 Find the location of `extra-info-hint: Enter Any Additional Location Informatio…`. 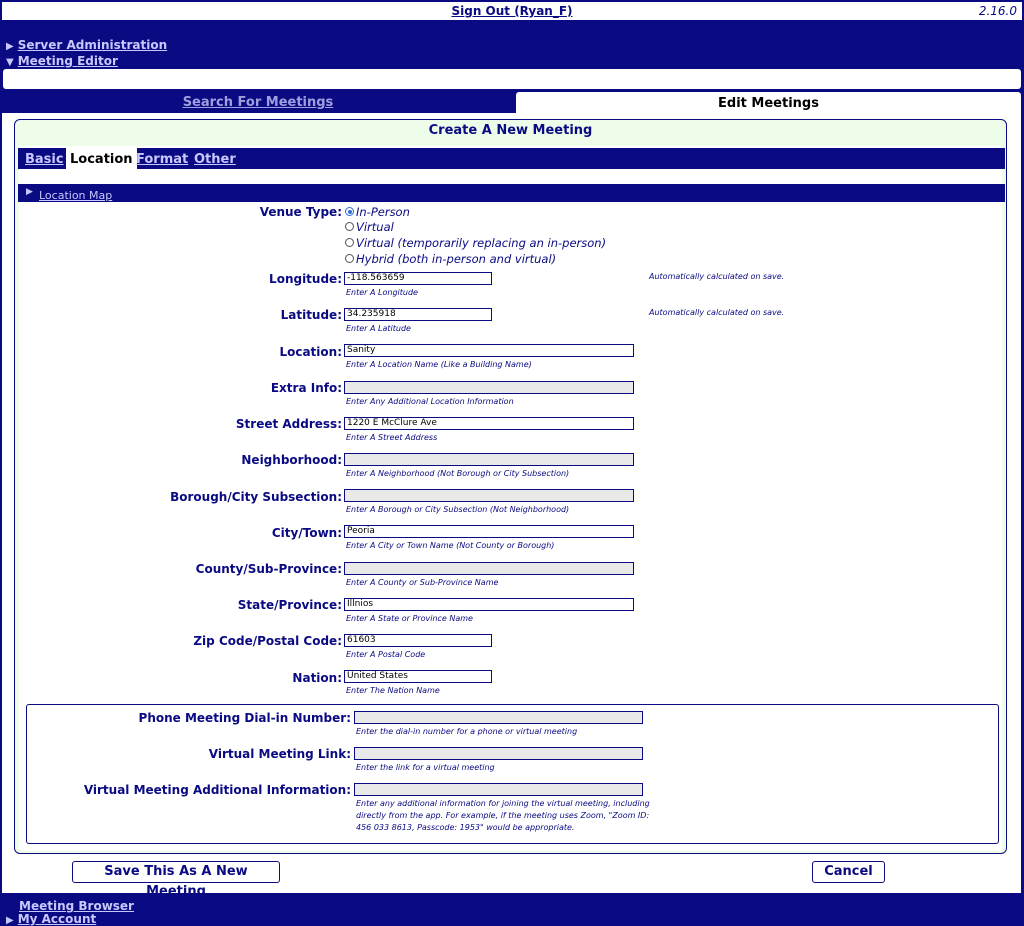

extra-info-hint: Enter Any Additional Location Informatio… is located at coordinates (430, 401).